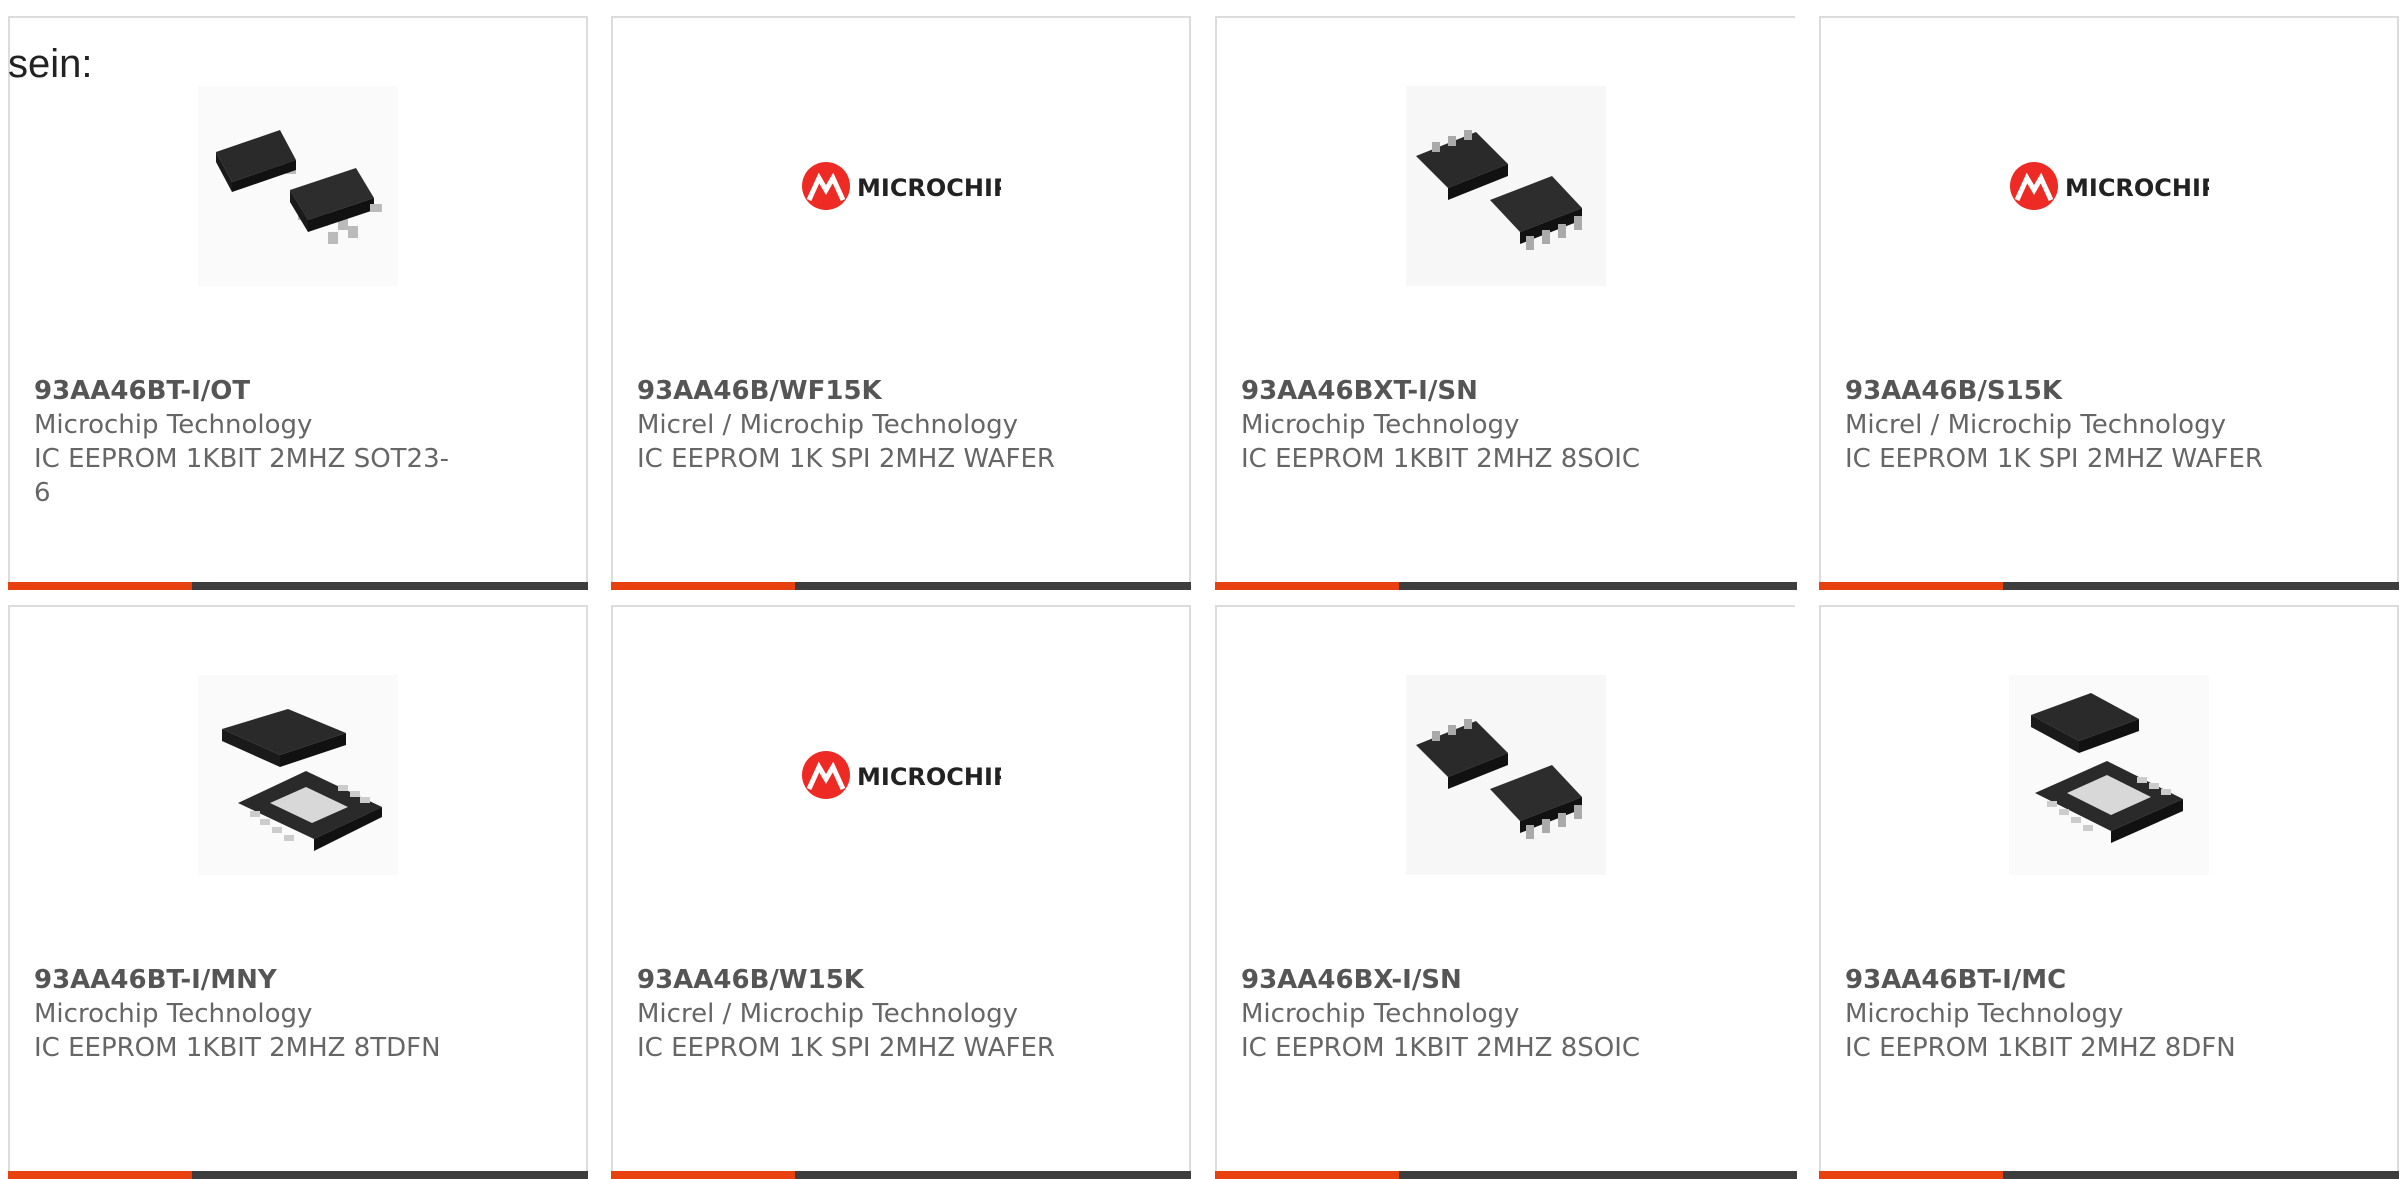 This screenshot has height=1179, width=2400. I want to click on tdfn8-chip-icon, so click(298, 775).